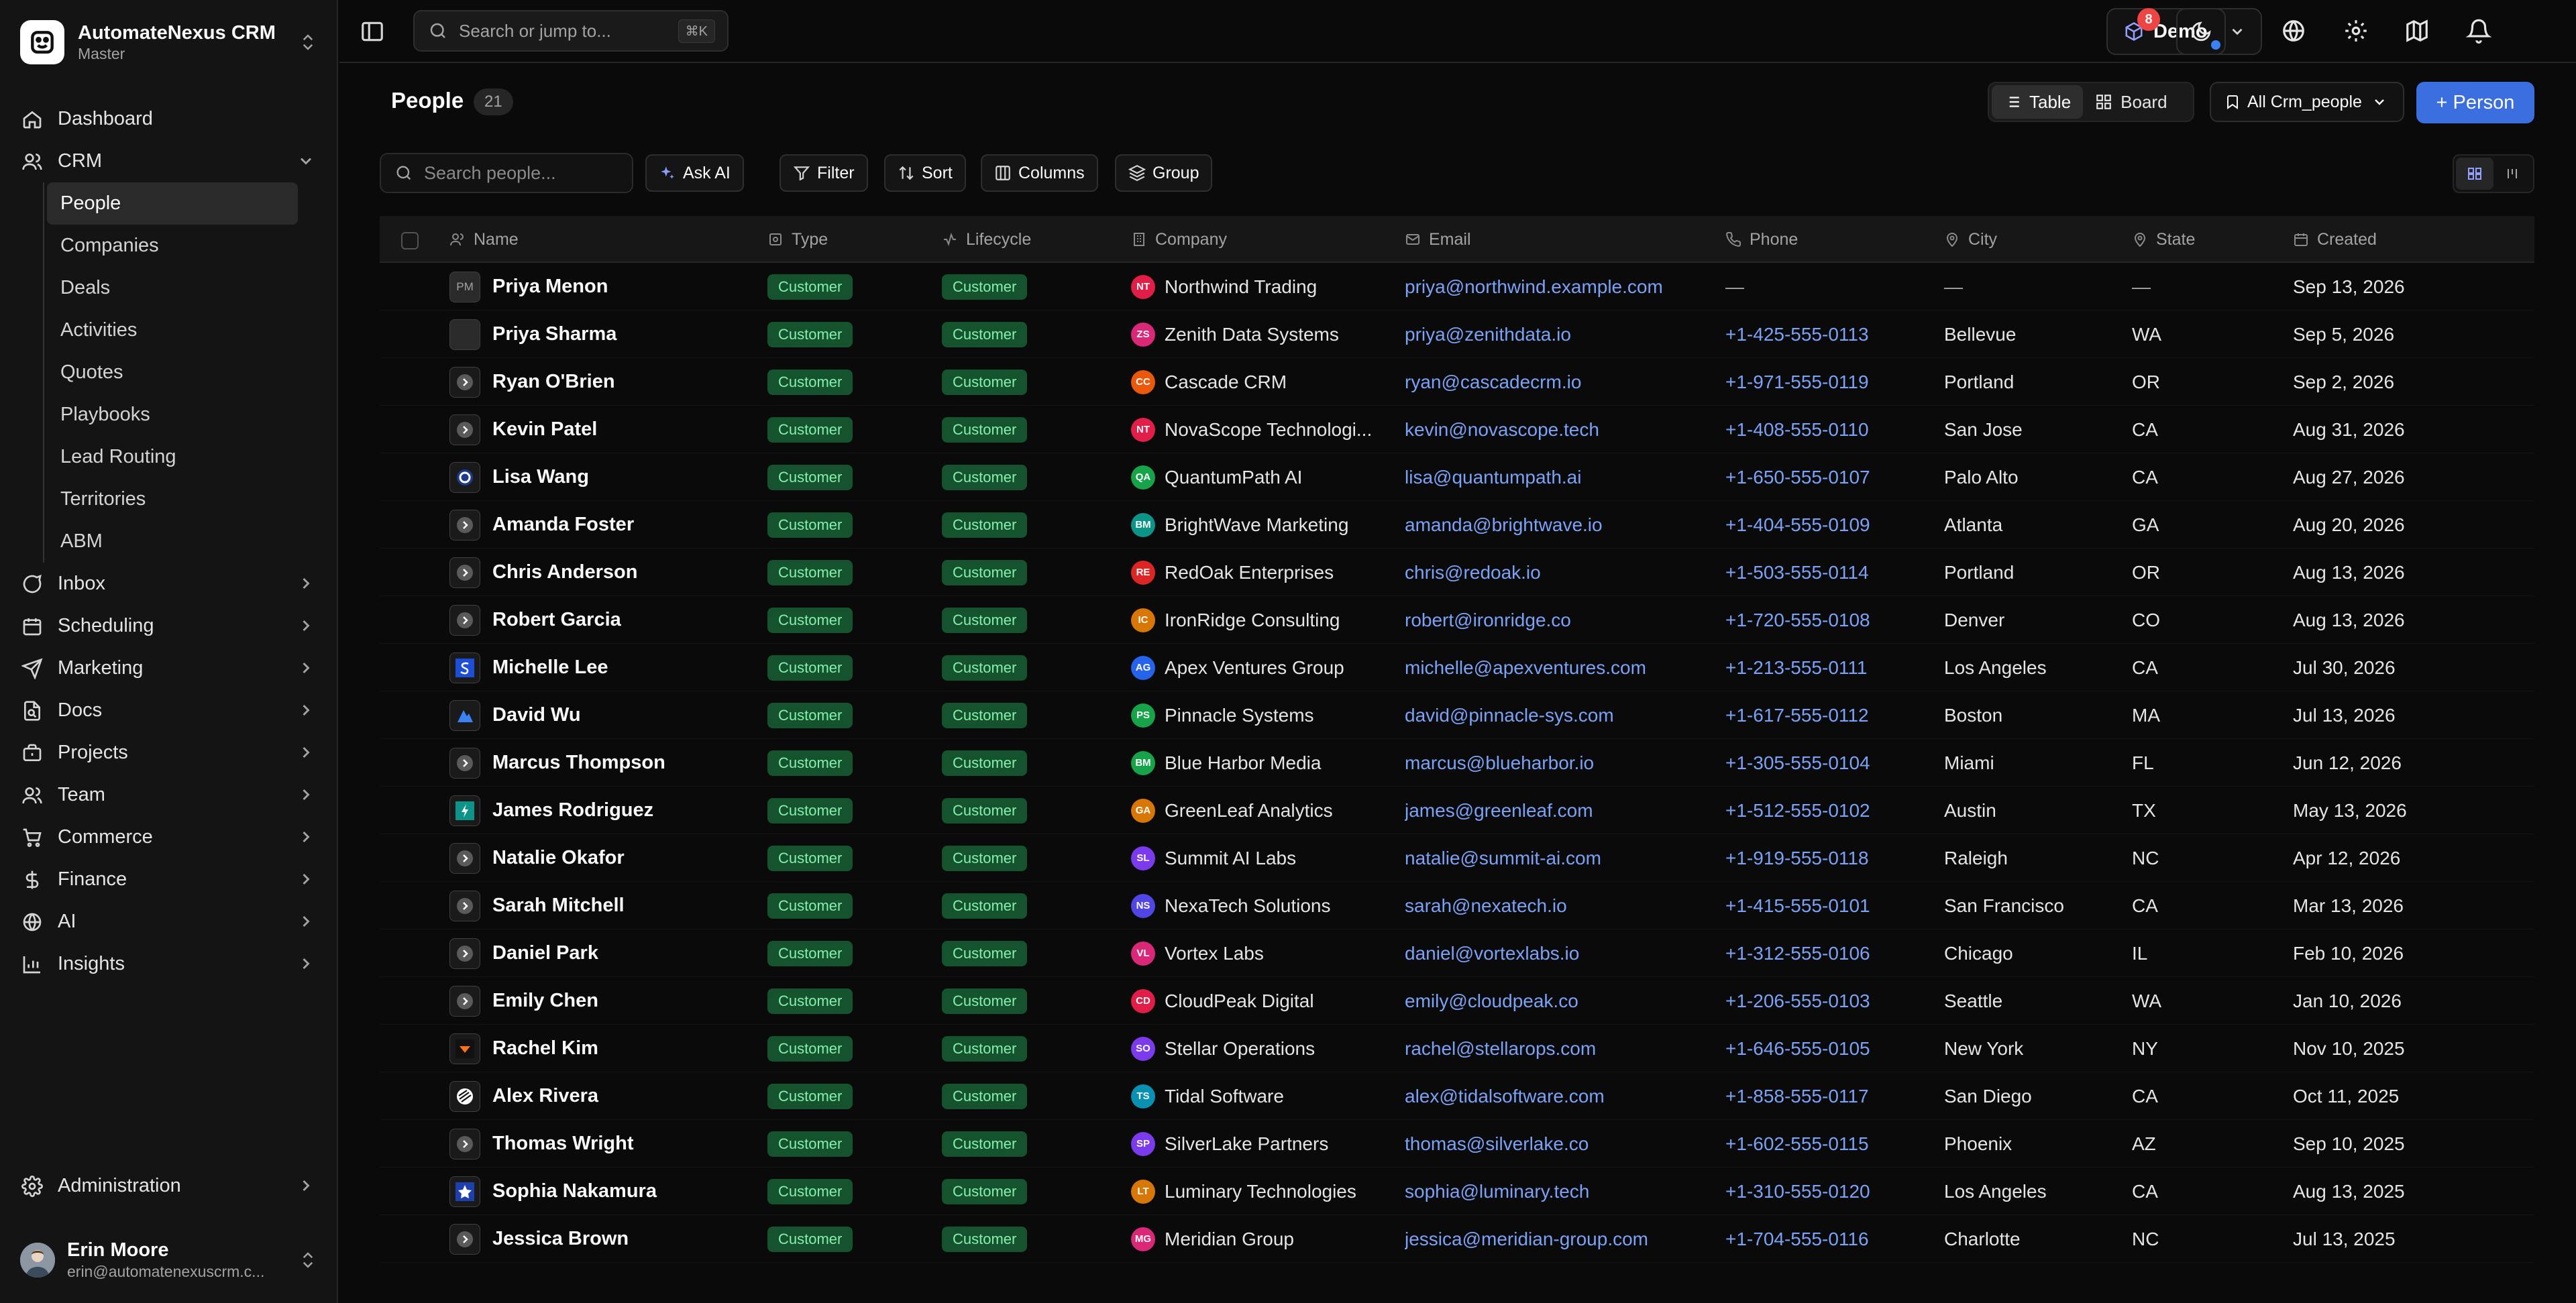 The width and height of the screenshot is (2576, 1303). I want to click on nav-ai: AI, so click(169, 922).